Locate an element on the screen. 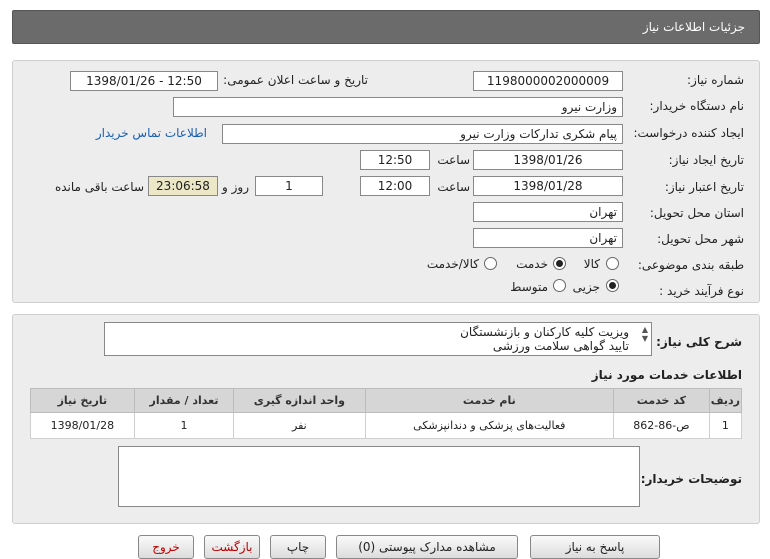 The image size is (770, 559). col-unit: واحد اندازه گیری is located at coordinates (299, 400).